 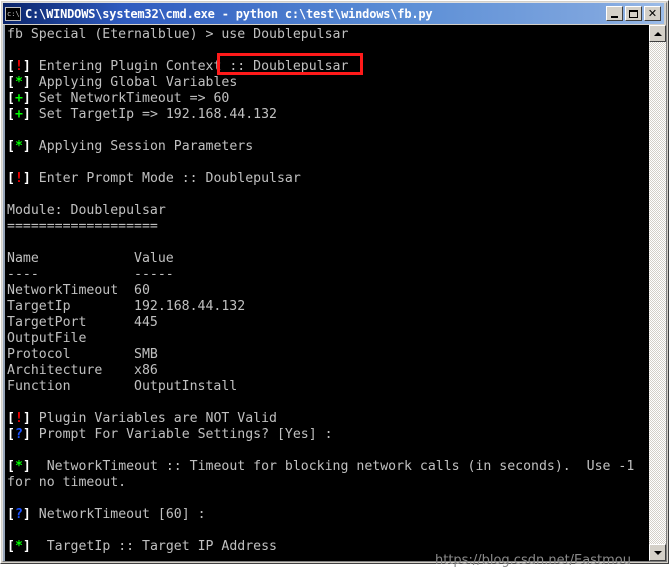 I want to click on console-line: Name Value, so click(x=90, y=258).